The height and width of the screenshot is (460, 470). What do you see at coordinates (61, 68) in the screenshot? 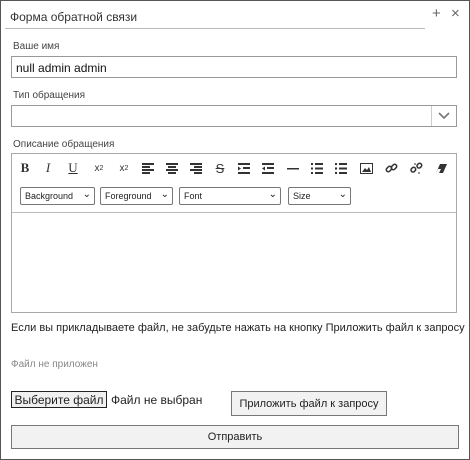
I see `name-field-value: null admin admin` at bounding box center [61, 68].